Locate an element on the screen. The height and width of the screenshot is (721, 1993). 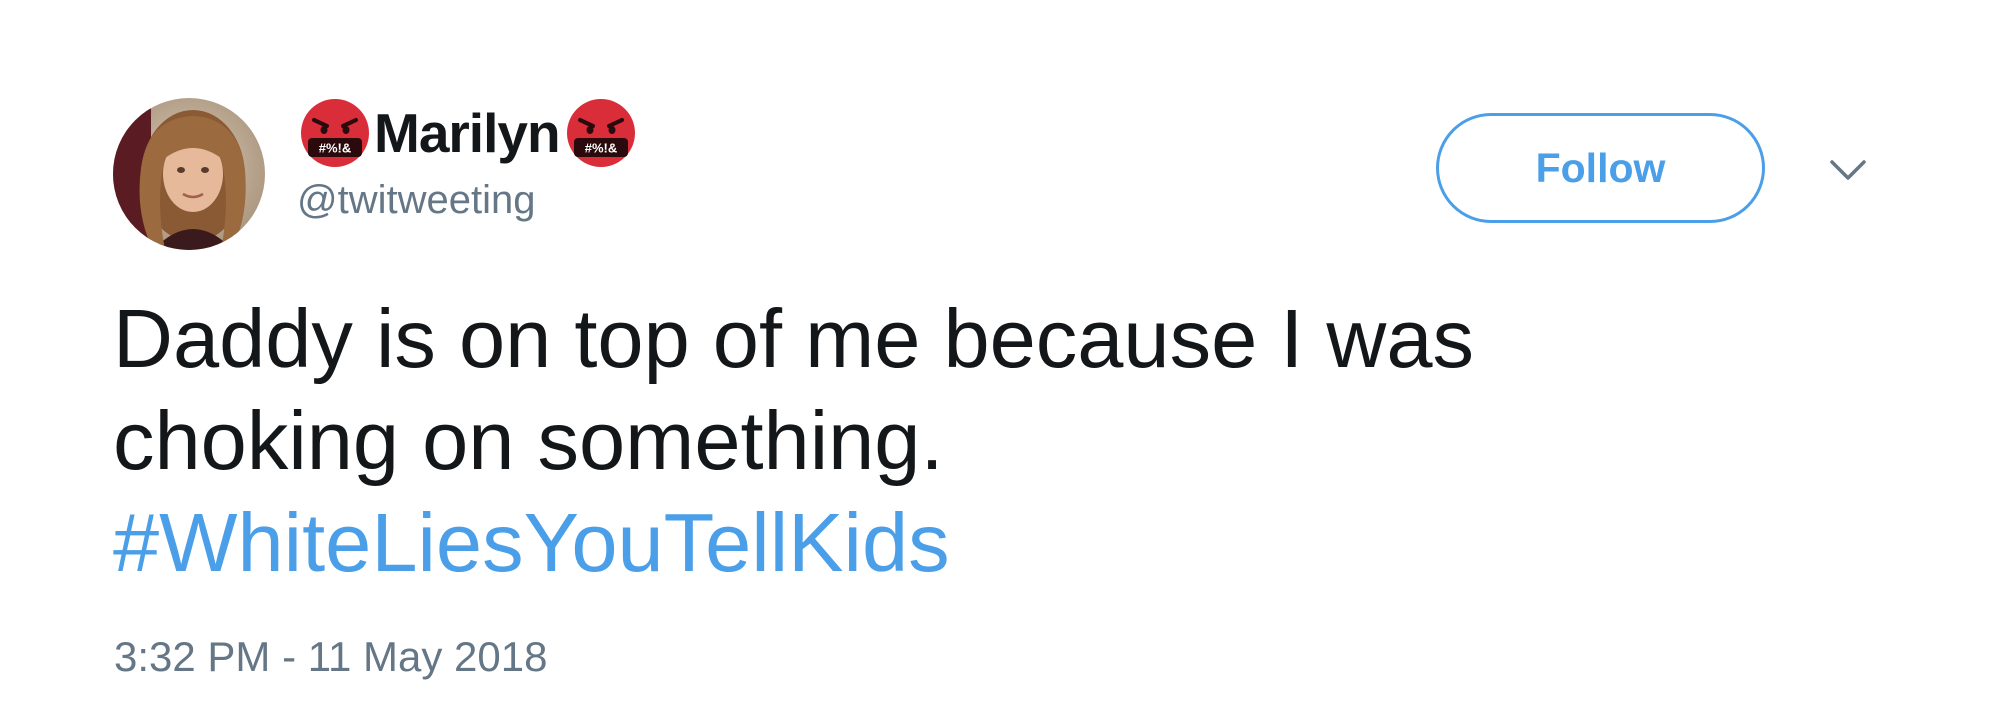
user-handle: @twitweeting is located at coordinates (416, 200).